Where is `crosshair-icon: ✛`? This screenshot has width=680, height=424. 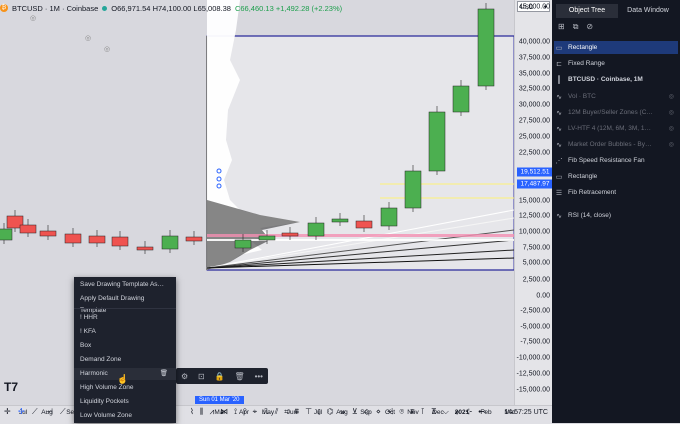
crosshair-icon: ✛ is located at coordinates (7, 411).